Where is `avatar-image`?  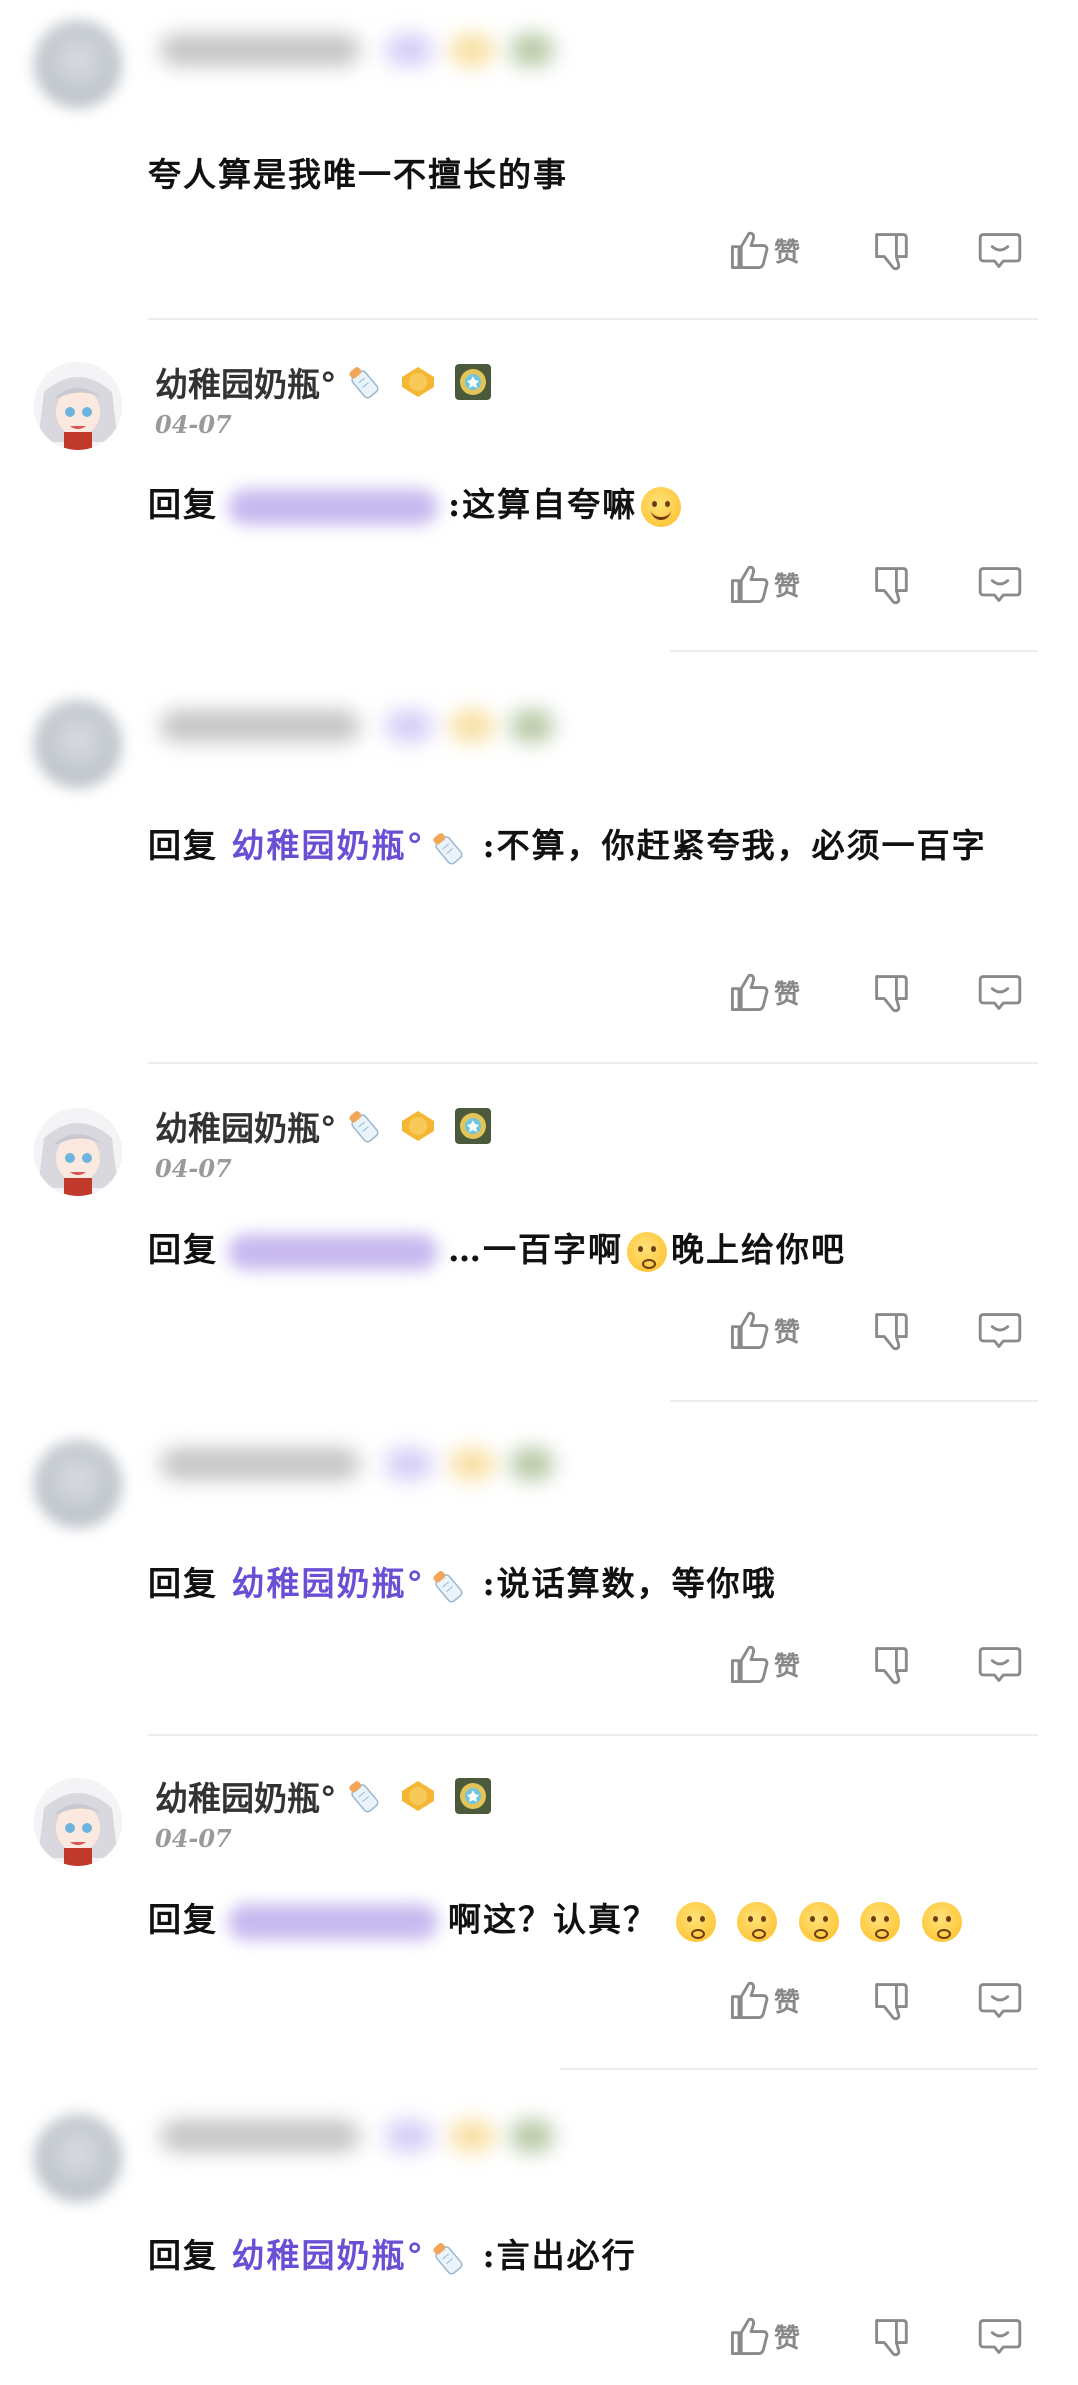 avatar-image is located at coordinates (78, 1152).